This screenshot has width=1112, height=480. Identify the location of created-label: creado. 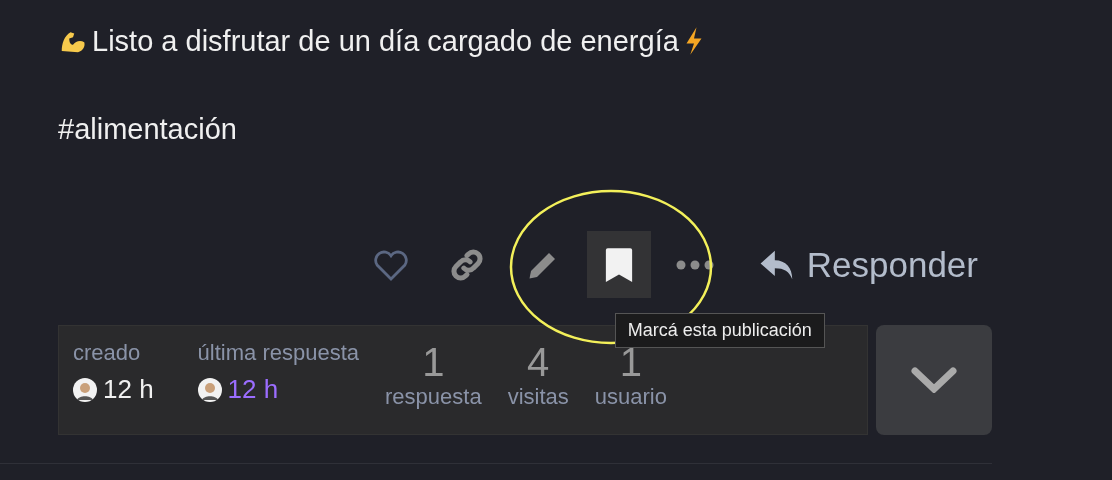
(107, 353).